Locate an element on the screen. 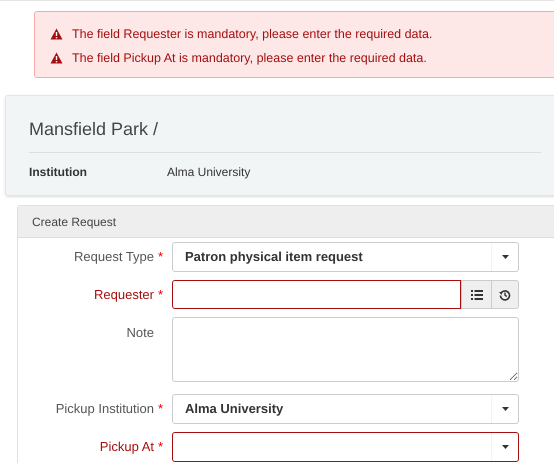 The height and width of the screenshot is (463, 554). note-field is located at coordinates (345, 349).